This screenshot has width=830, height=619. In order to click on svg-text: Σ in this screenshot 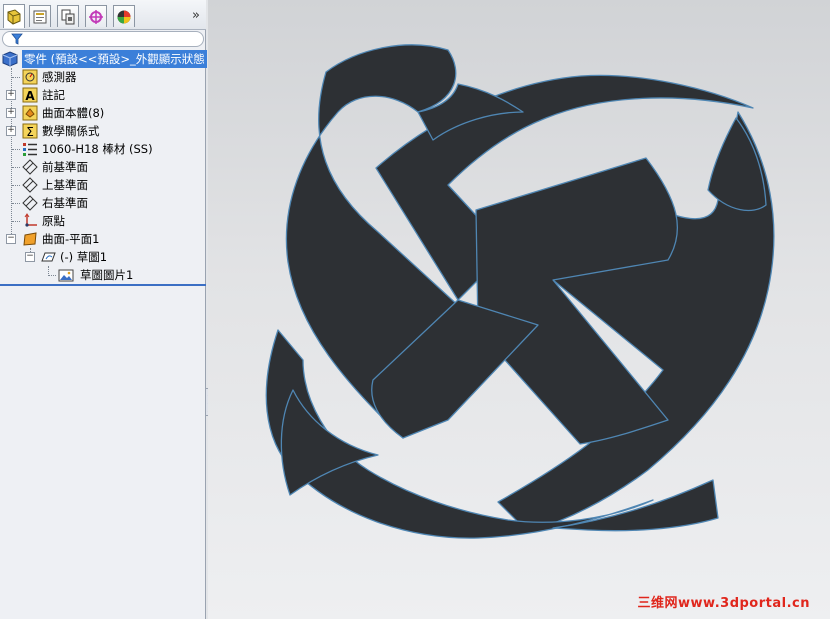, I will do `click(30, 132)`.